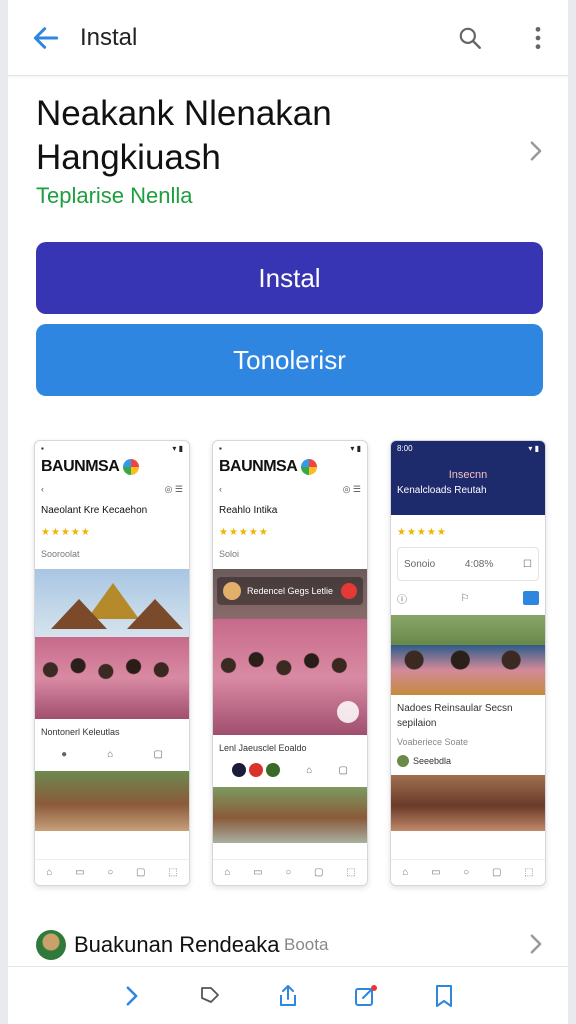  What do you see at coordinates (60, 554) in the screenshot?
I see `screenshot-subtitle: Sooroolat` at bounding box center [60, 554].